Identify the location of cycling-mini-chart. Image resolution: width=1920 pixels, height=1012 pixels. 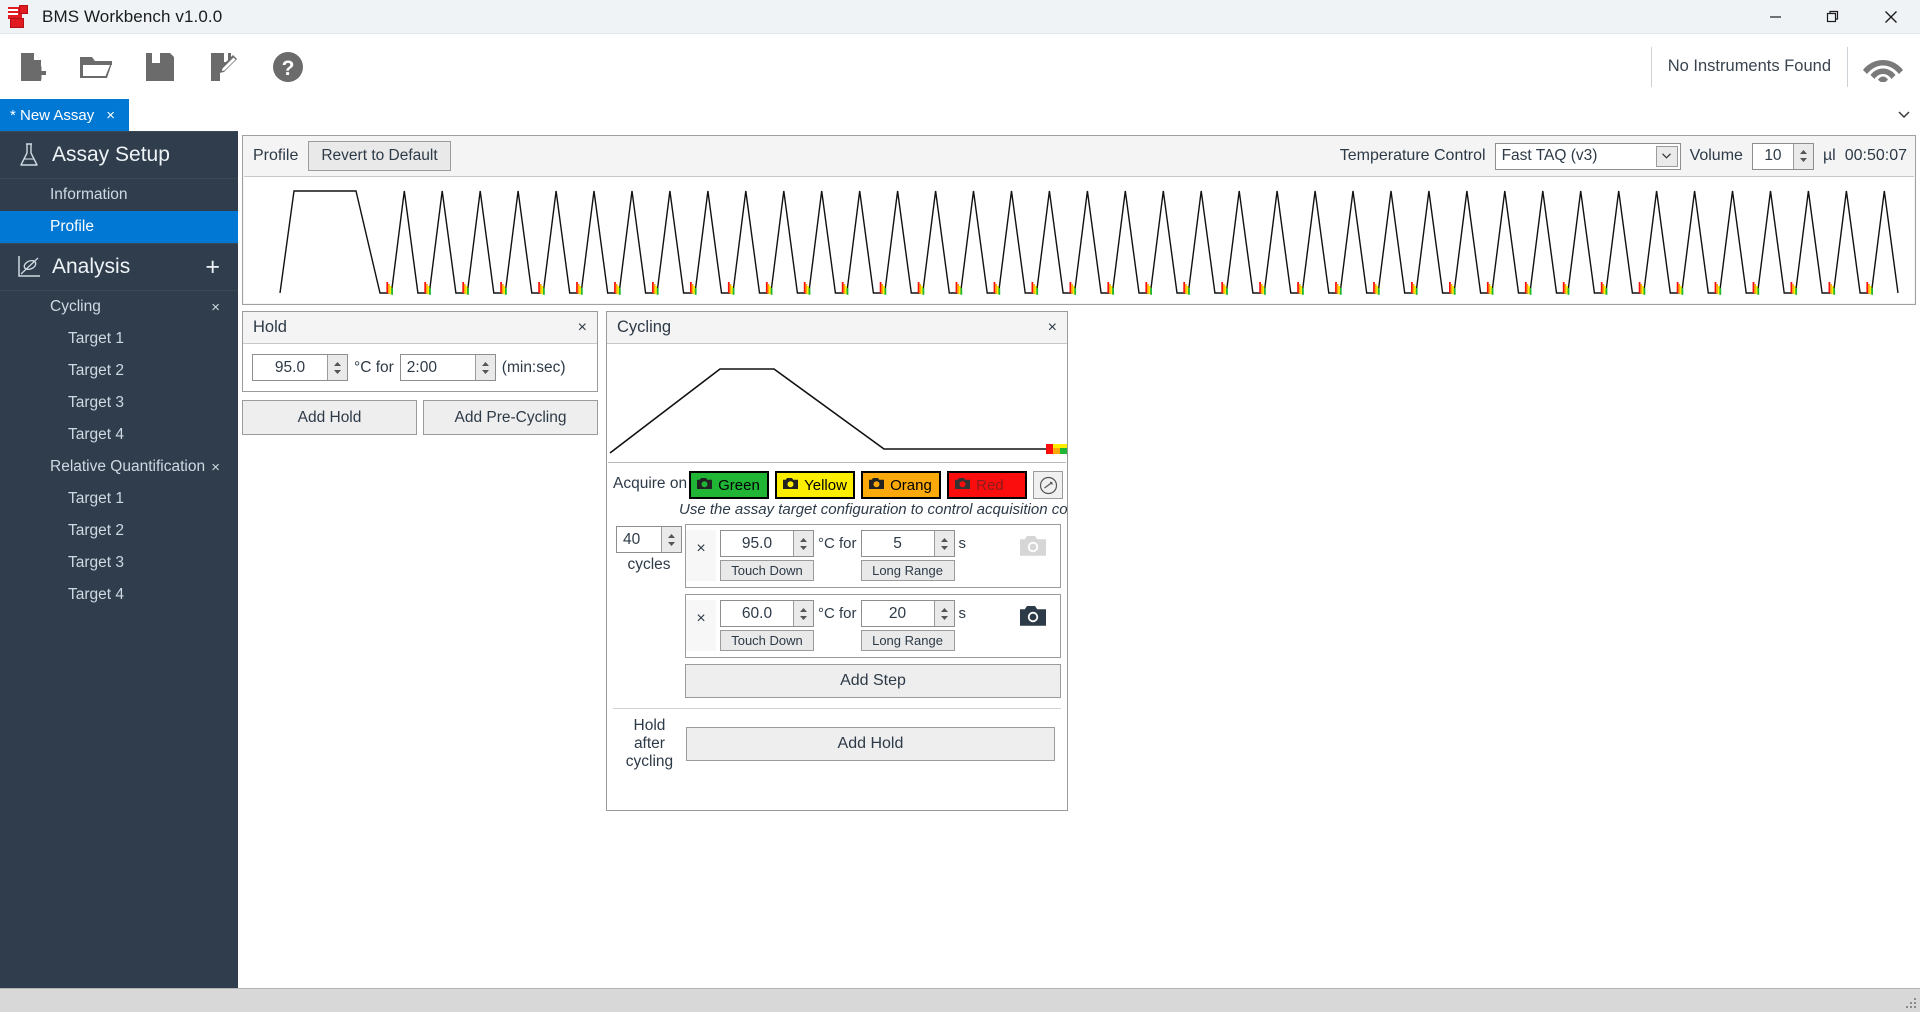
(837, 404).